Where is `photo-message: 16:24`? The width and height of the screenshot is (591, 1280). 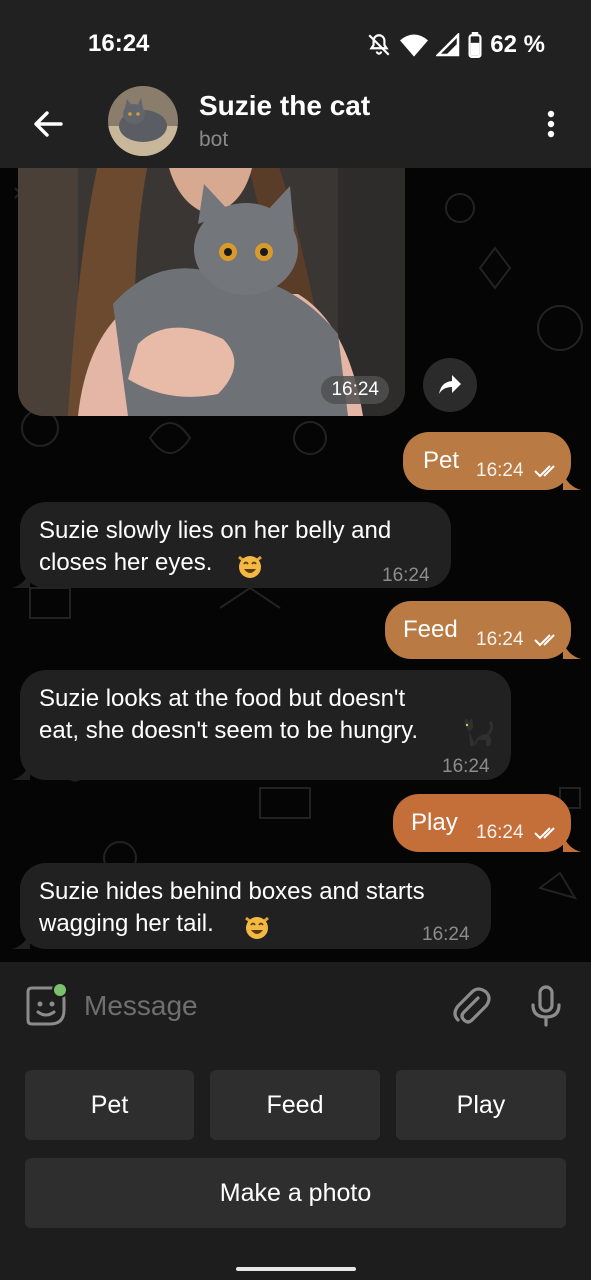 photo-message: 16:24 is located at coordinates (211, 292).